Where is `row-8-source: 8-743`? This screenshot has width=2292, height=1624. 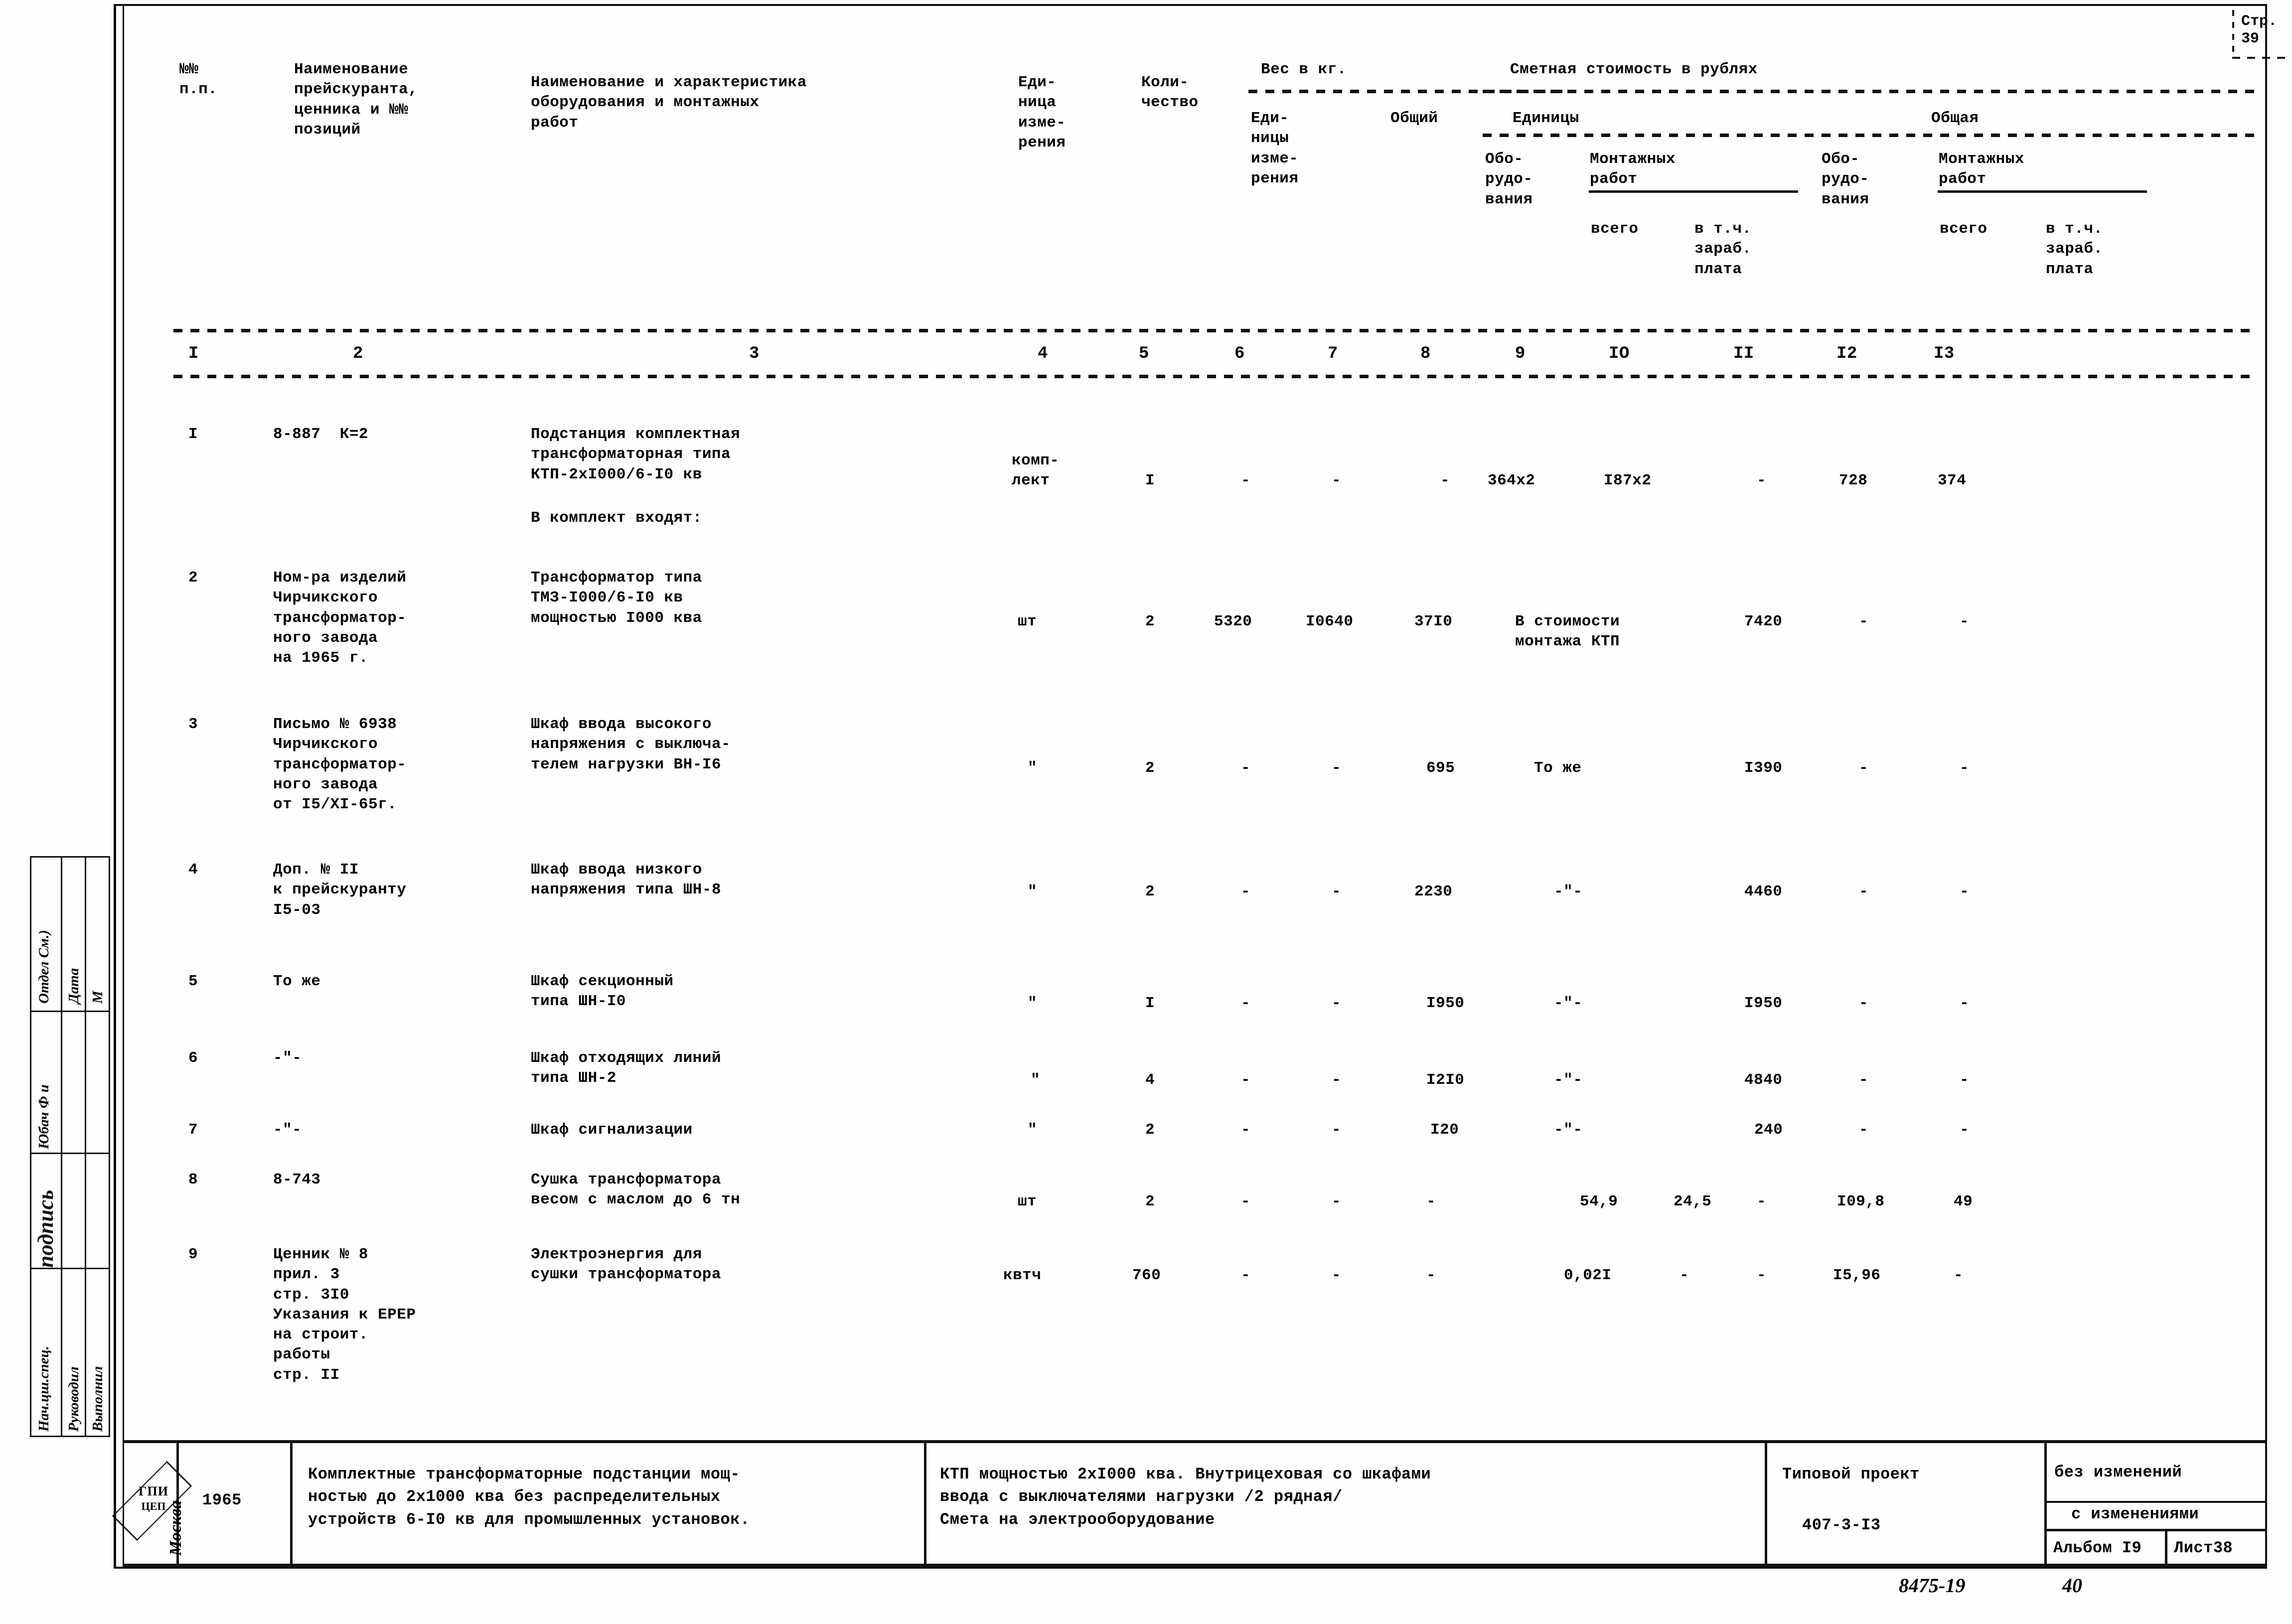 row-8-source: 8-743 is located at coordinates (297, 1179).